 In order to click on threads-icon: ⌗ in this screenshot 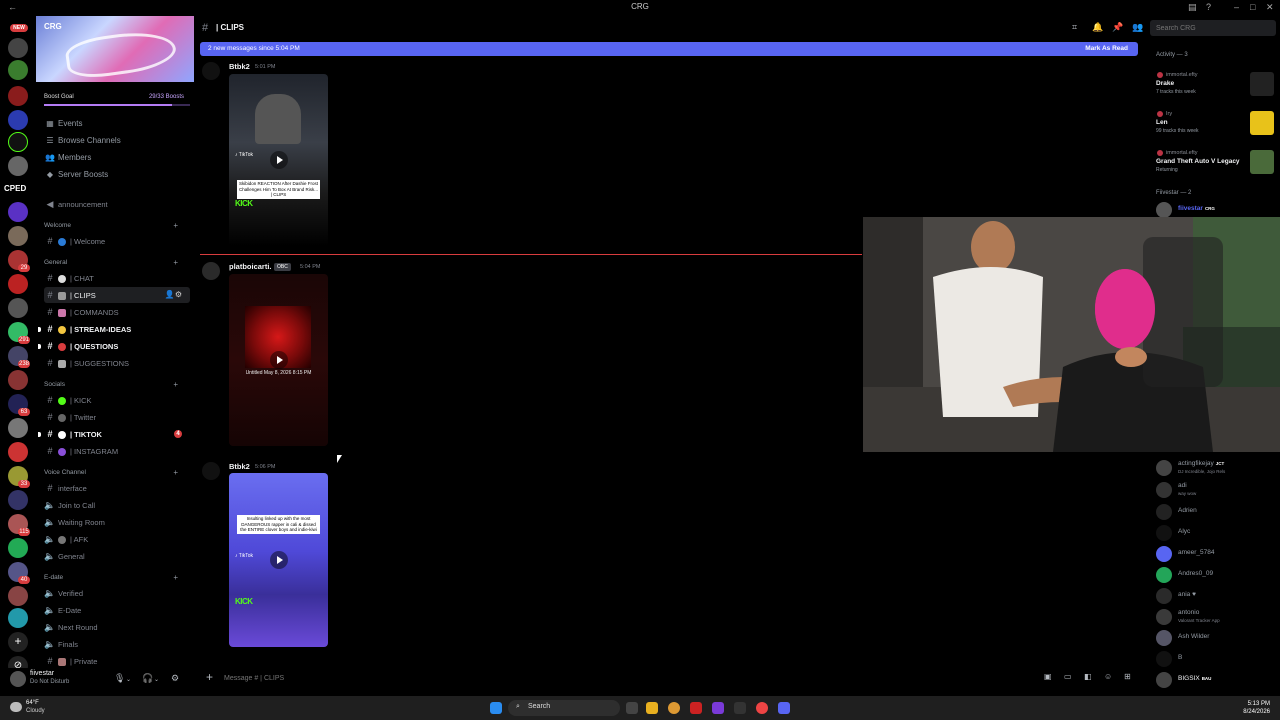, I will do `click(1074, 27)`.